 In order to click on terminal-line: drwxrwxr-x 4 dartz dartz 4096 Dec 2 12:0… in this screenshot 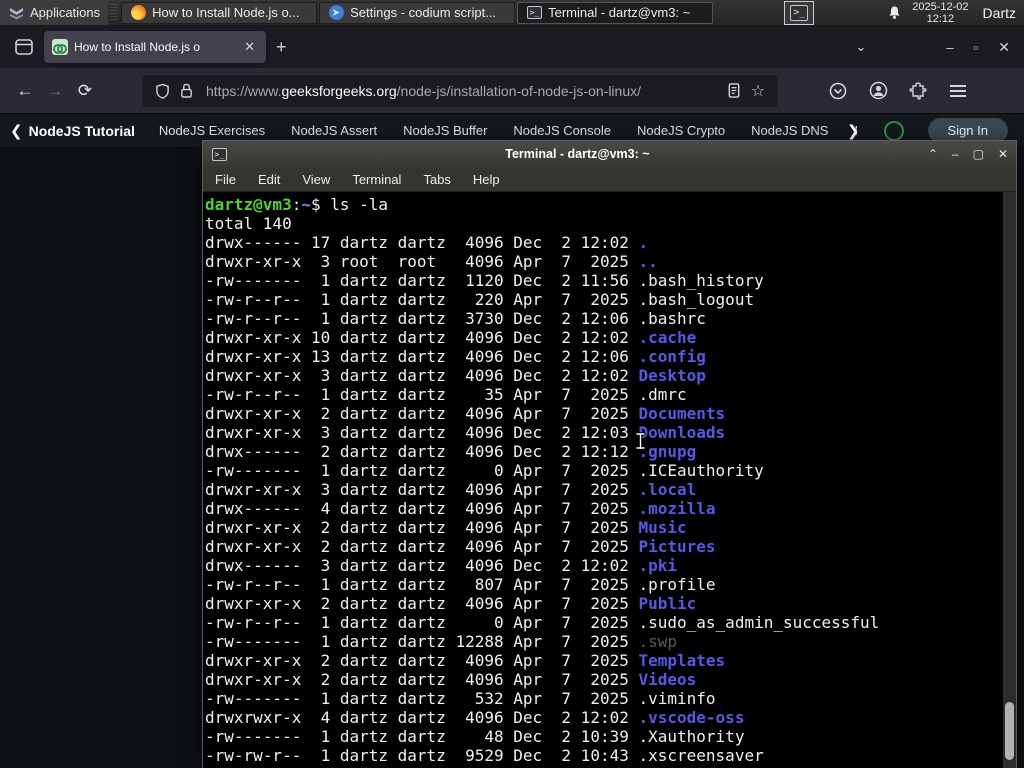, I will do `click(475, 717)`.